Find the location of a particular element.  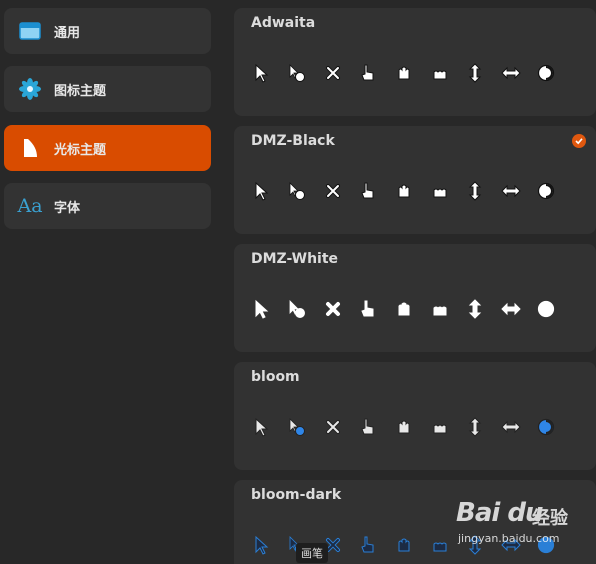

sidebar-item-label: 光标主题 is located at coordinates (80, 150).